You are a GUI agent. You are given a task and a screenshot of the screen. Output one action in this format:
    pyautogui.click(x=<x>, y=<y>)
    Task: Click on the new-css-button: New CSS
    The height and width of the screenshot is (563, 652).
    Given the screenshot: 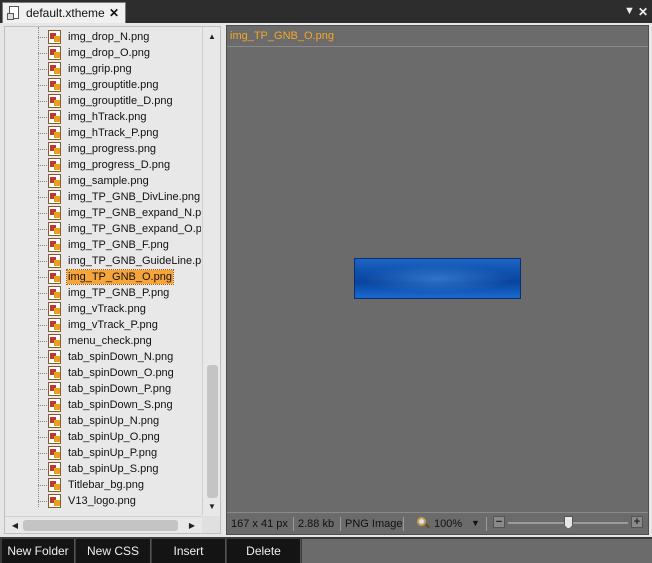 What is the action you would take?
    pyautogui.click(x=113, y=551)
    